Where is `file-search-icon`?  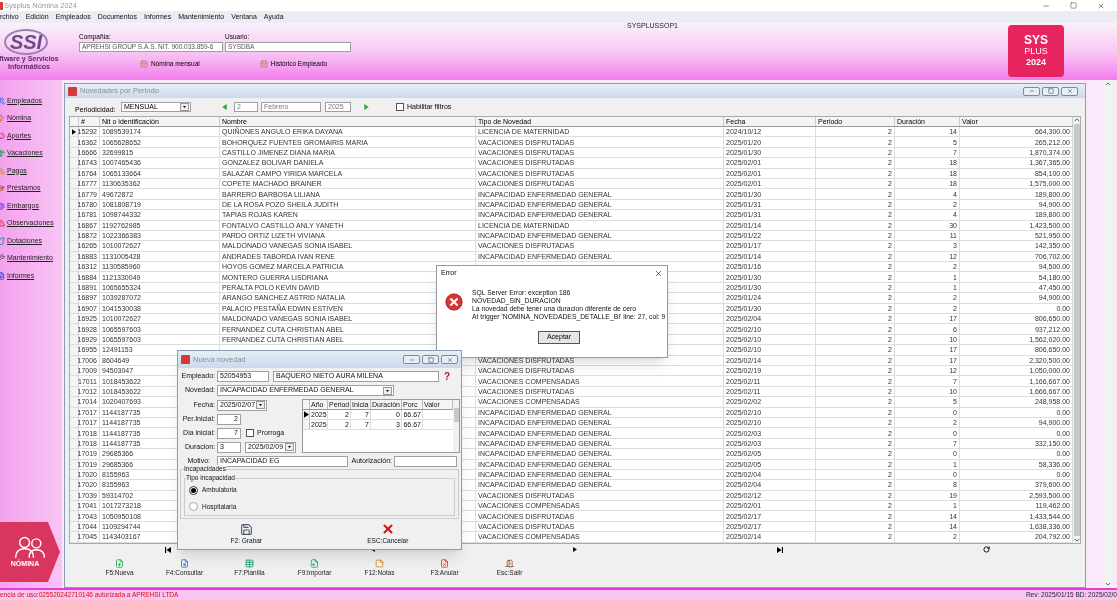 file-search-icon is located at coordinates (184, 563).